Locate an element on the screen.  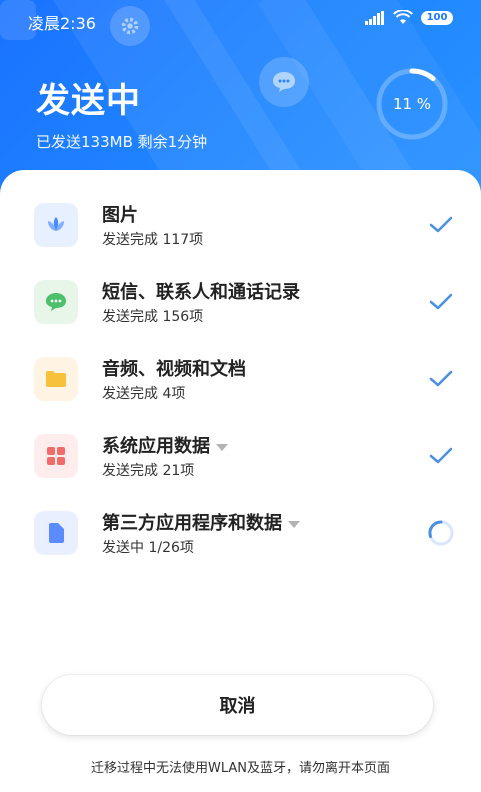
battery-icon: 100 is located at coordinates (437, 17).